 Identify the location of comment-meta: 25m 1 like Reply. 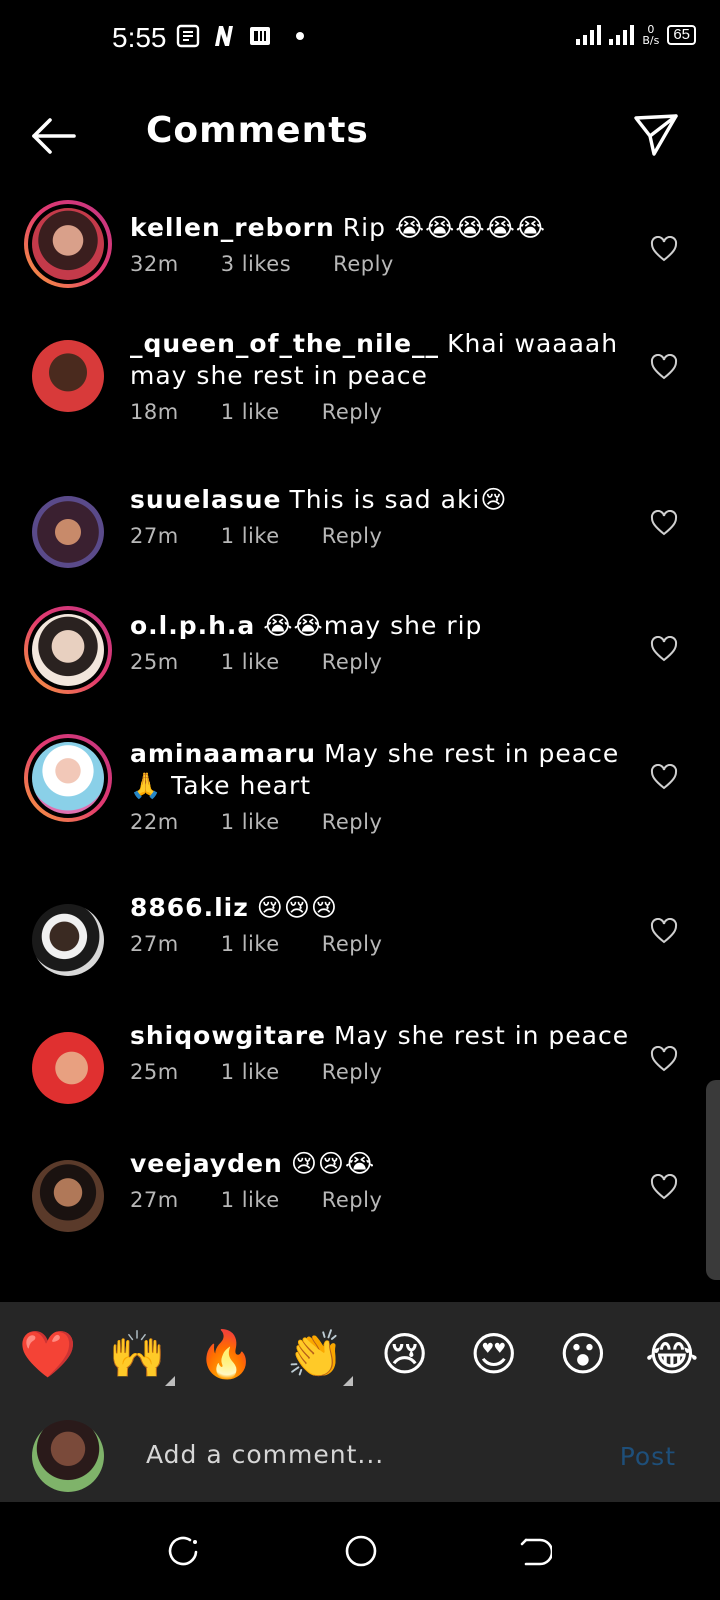
(380, 1072).